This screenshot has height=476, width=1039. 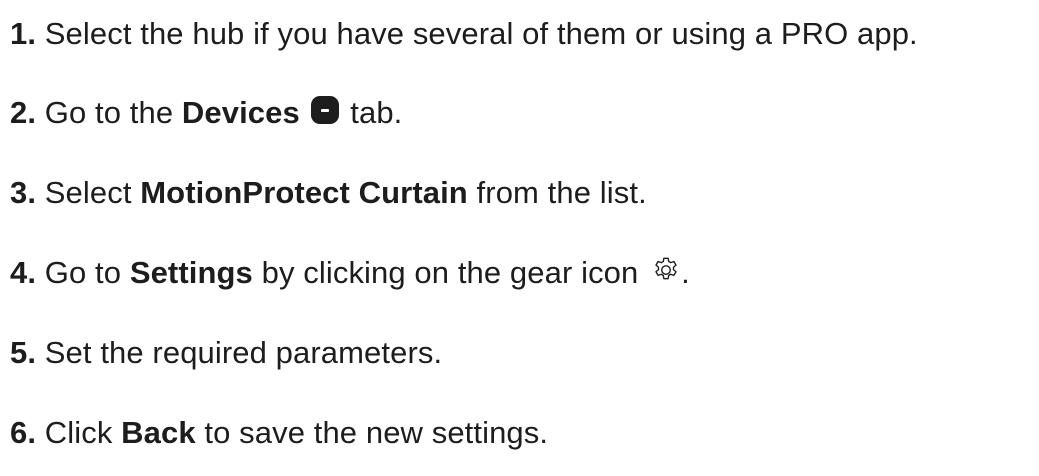 What do you see at coordinates (23, 192) in the screenshot?
I see `step-number: 3.` at bounding box center [23, 192].